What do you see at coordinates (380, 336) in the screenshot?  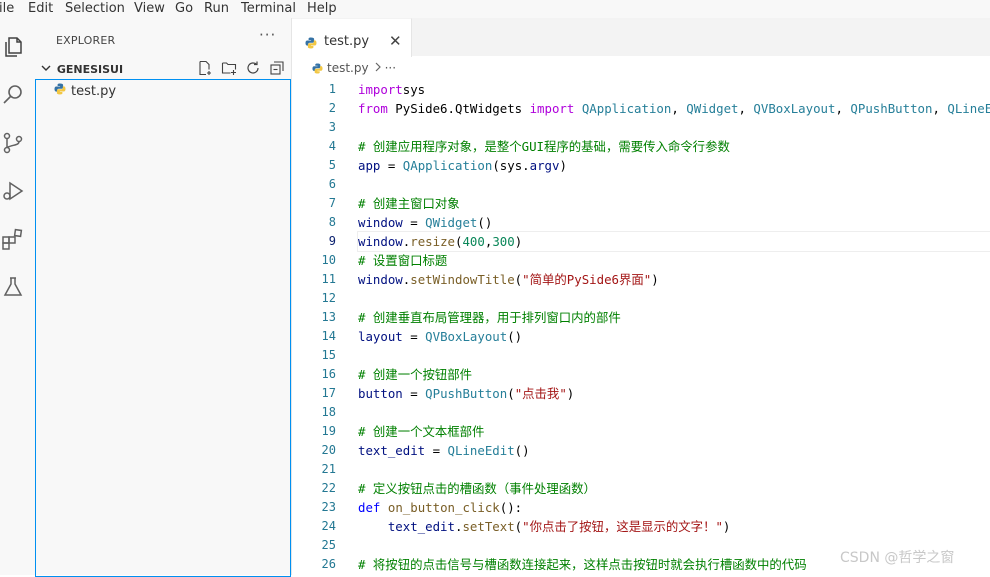 I see `code-token: layout` at bounding box center [380, 336].